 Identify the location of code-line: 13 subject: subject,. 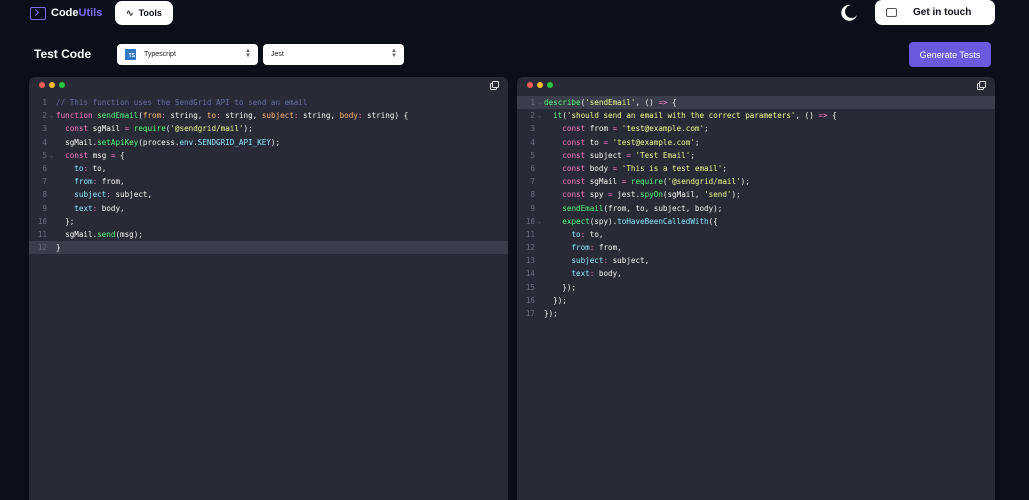
(756, 260).